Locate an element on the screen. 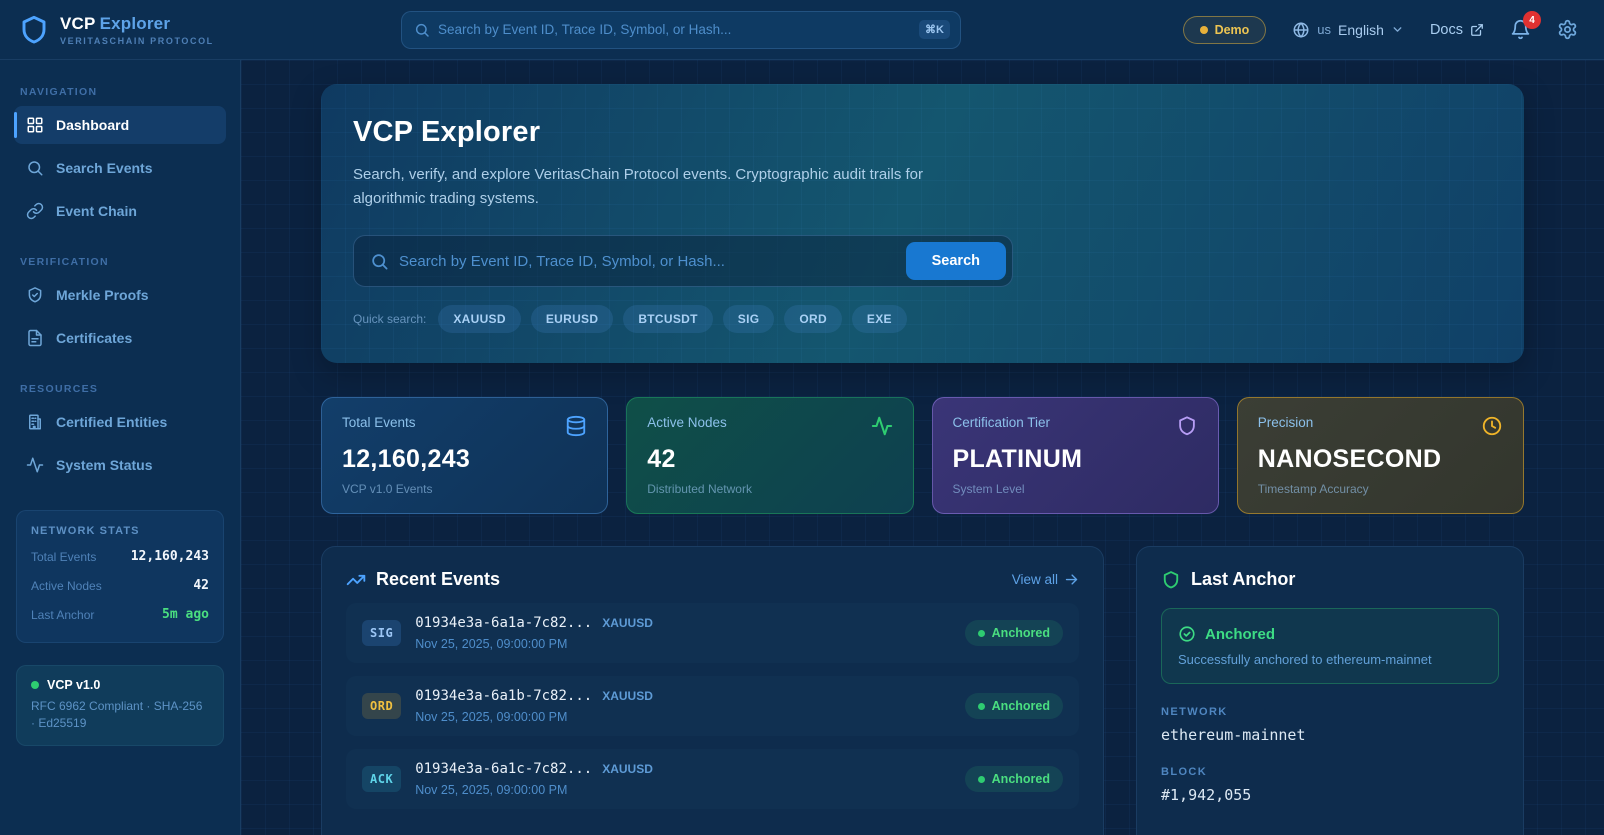  language-label: English is located at coordinates (1361, 29).